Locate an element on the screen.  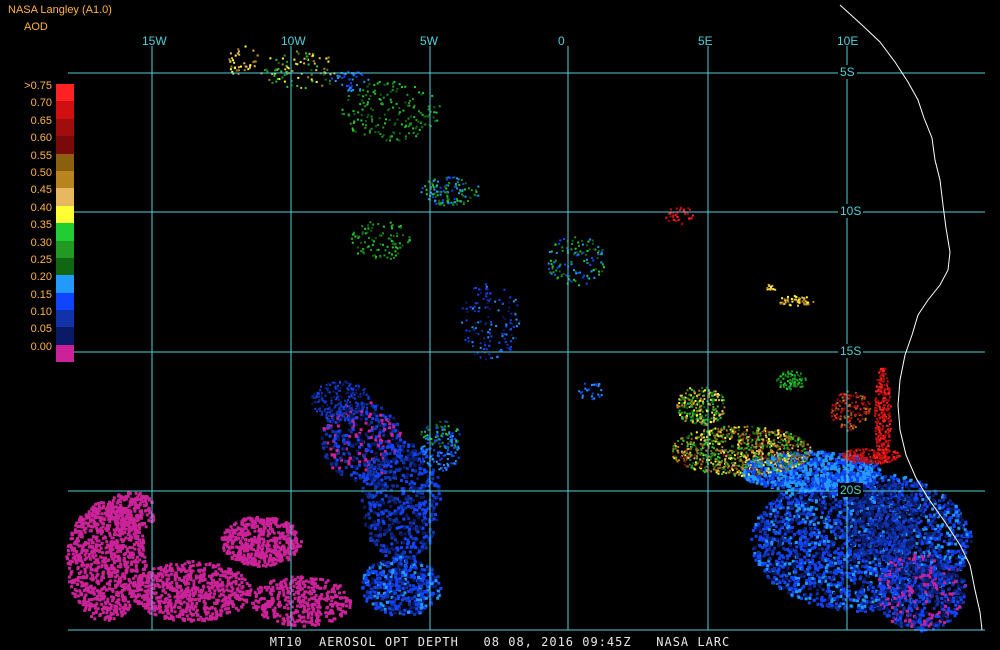
lon-label: 5E is located at coordinates (705, 41).